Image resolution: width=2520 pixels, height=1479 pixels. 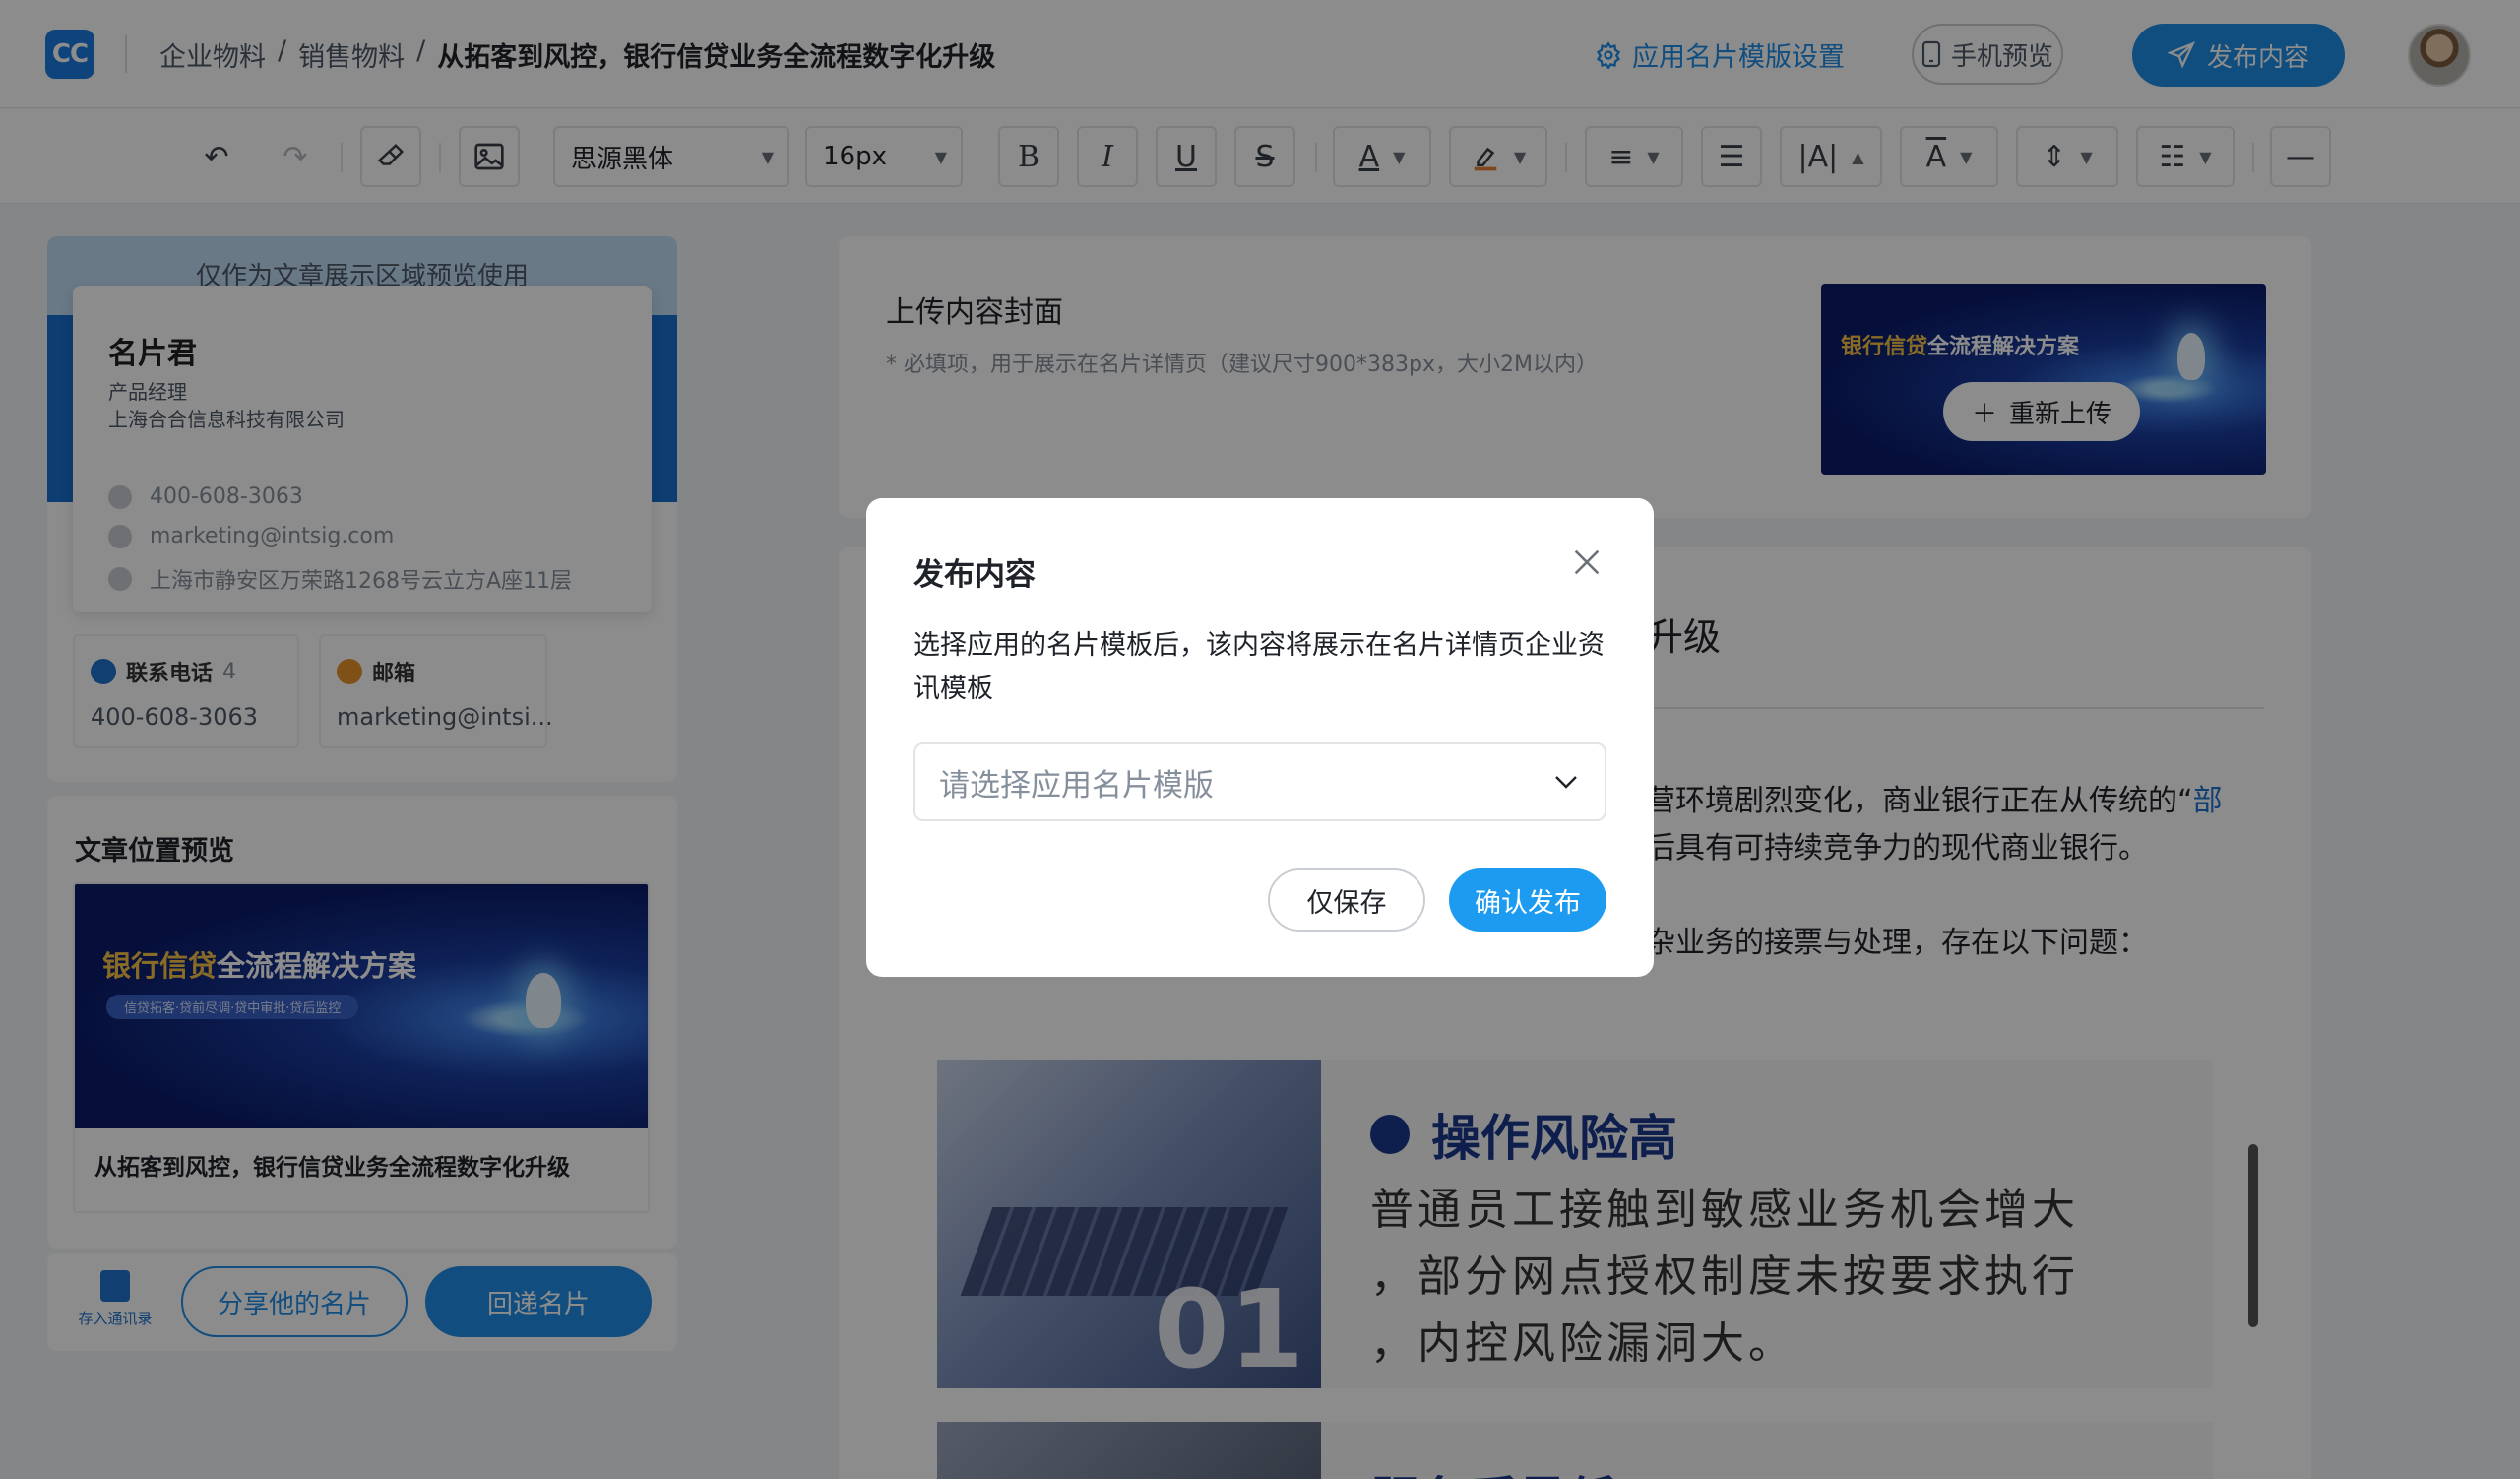 What do you see at coordinates (1260, 782) in the screenshot?
I see `card-template-select: 请选择应用名片模版` at bounding box center [1260, 782].